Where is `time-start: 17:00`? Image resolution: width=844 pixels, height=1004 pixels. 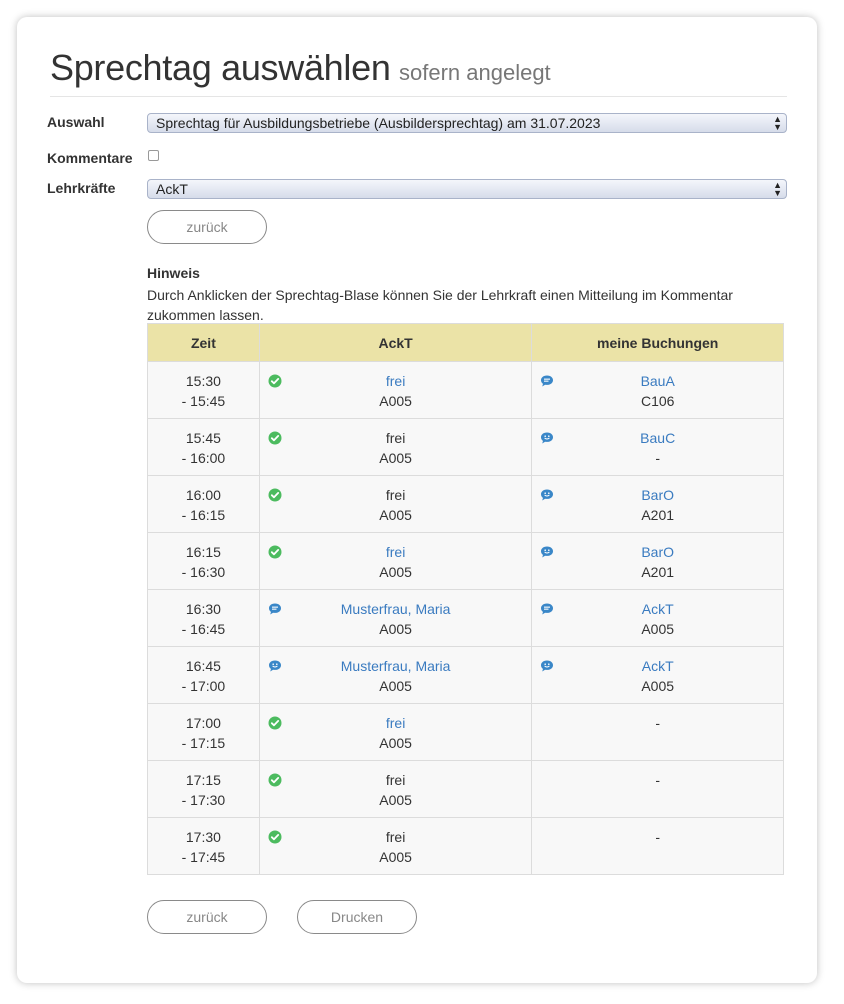
time-start: 17:00 is located at coordinates (203, 723).